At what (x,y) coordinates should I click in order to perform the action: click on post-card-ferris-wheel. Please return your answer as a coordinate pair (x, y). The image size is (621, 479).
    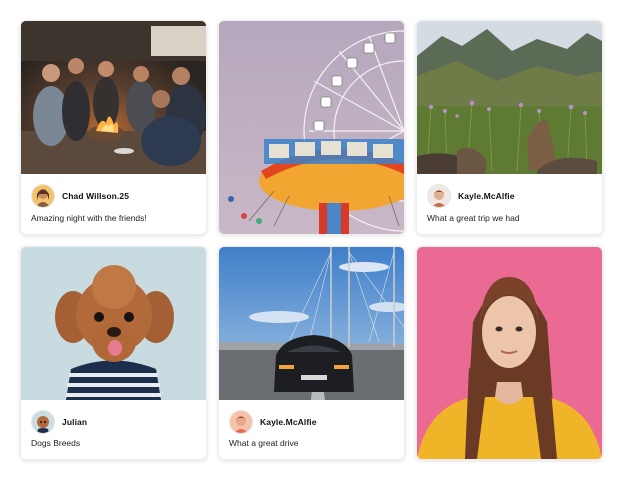
    Looking at the image, I should click on (311, 127).